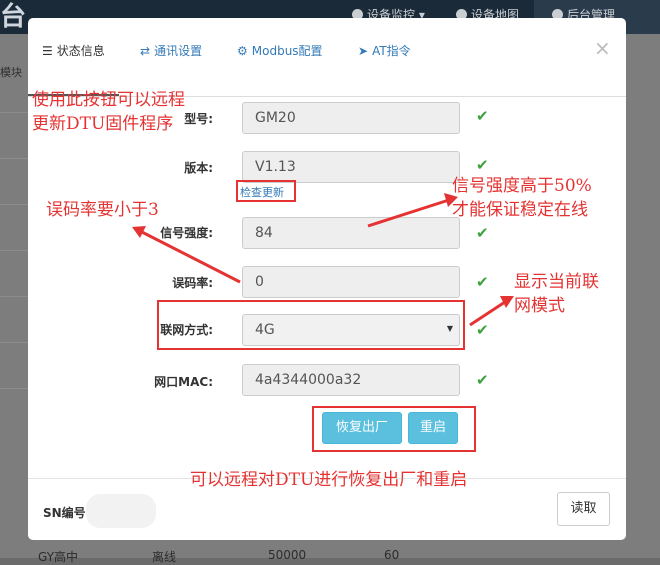 The width and height of the screenshot is (660, 565). I want to click on annotation-reset-text: 可以远程对DTU进行恢复出厂和重启, so click(329, 480).